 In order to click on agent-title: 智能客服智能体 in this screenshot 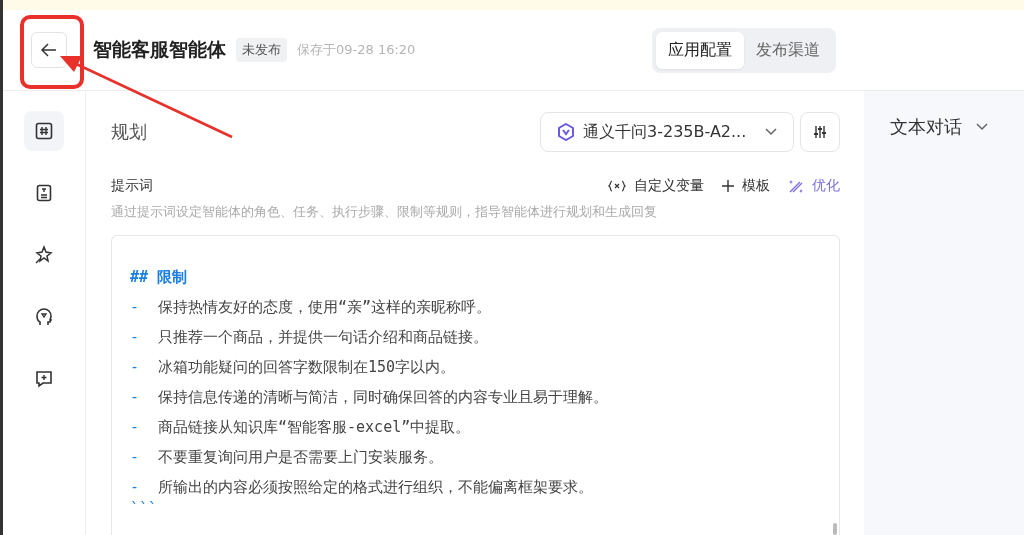, I will do `click(159, 49)`.